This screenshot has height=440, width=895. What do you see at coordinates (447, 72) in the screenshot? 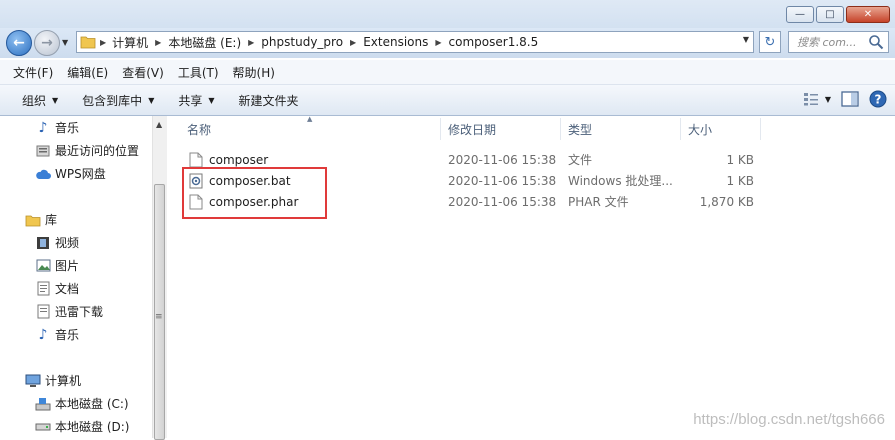
I see `menu-bar: 文件(F) 编辑(E) 查看(V) 工具(T) 帮助(H)` at bounding box center [447, 72].